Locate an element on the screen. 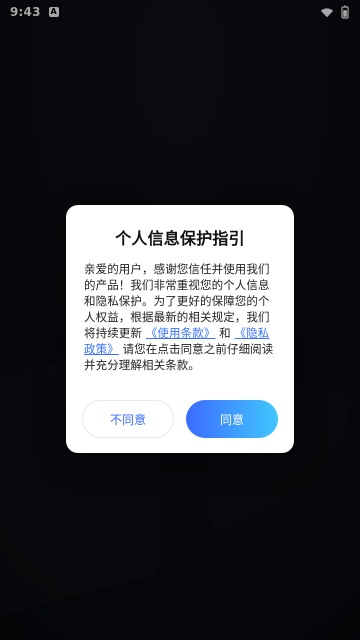  agree-button: 同意 is located at coordinates (232, 419).